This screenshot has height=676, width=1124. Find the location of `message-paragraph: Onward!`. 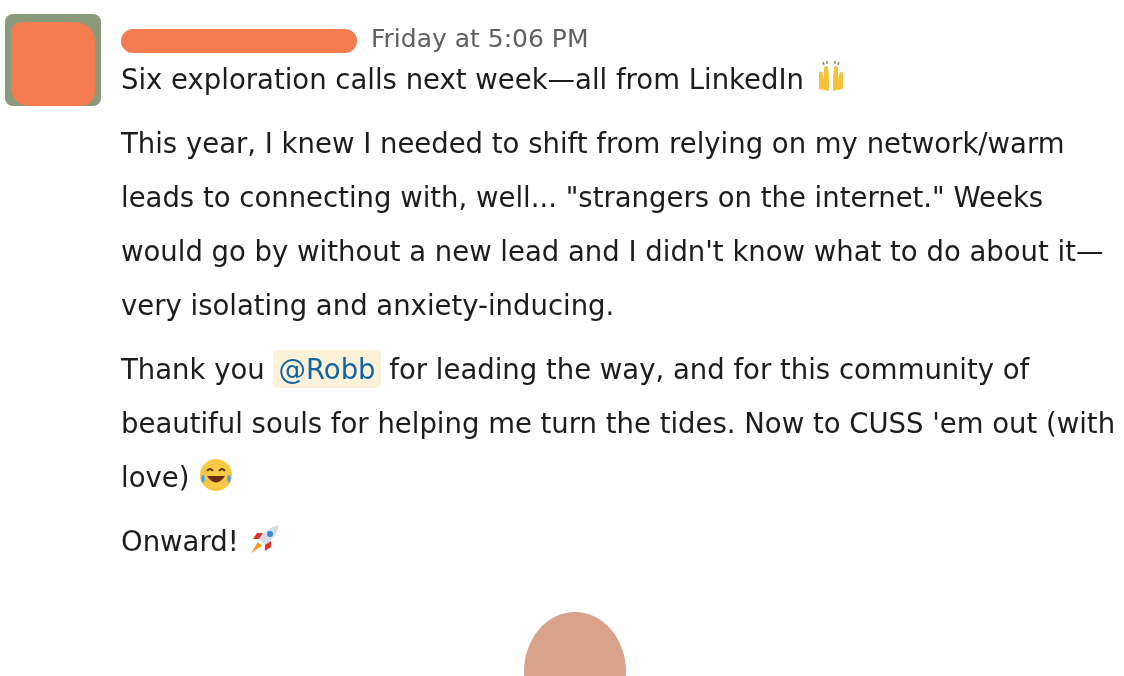

message-paragraph: Onward! is located at coordinates (621, 541).